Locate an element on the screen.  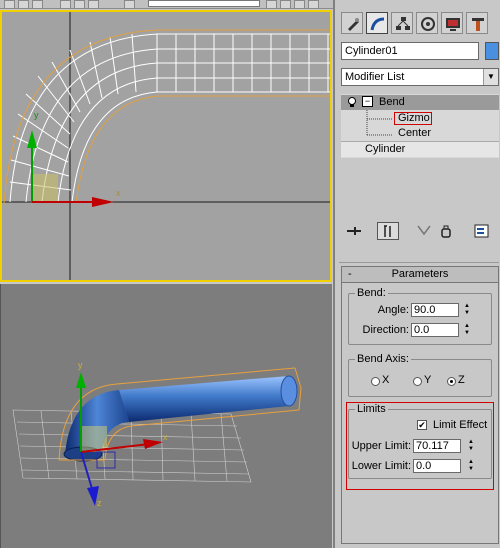
z-axis-label: z is located at coordinates (99, 503).